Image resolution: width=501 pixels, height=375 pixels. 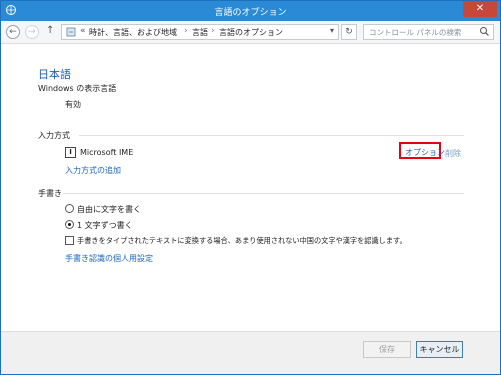 I want to click on address-dropdown-icon: ▾, so click(x=332, y=30).